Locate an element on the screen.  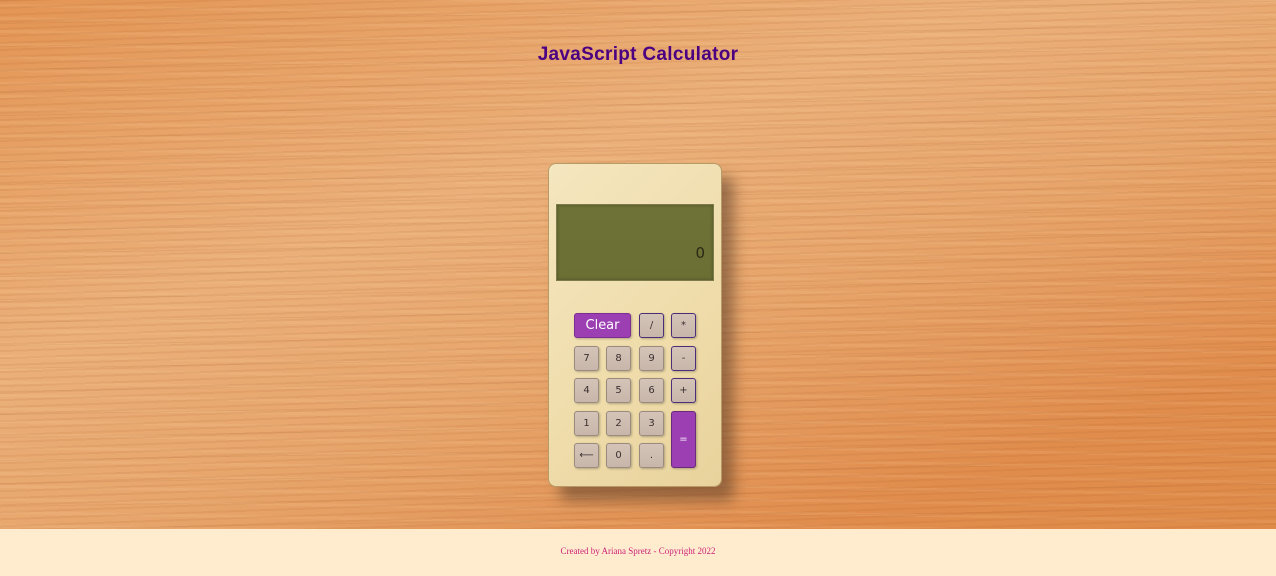
subtract-button: - is located at coordinates (683, 358).